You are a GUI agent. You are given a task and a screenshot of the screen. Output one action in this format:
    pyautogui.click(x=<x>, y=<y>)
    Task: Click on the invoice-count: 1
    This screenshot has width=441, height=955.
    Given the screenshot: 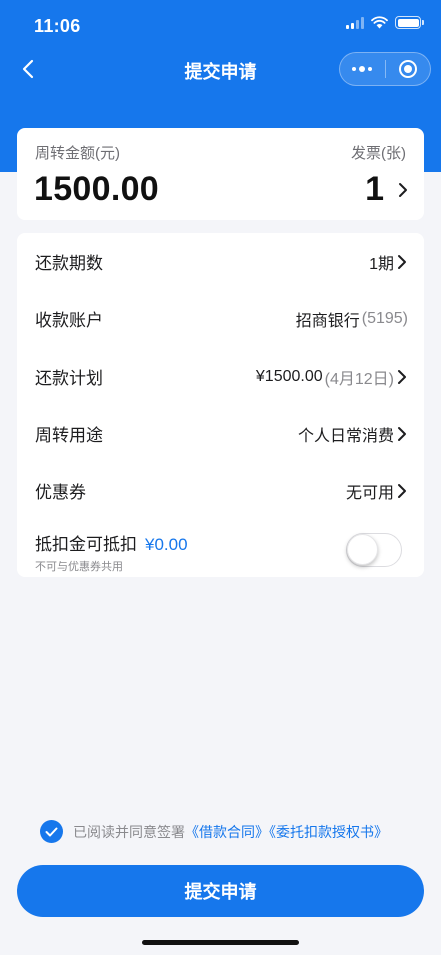 What is the action you would take?
    pyautogui.click(x=374, y=189)
    